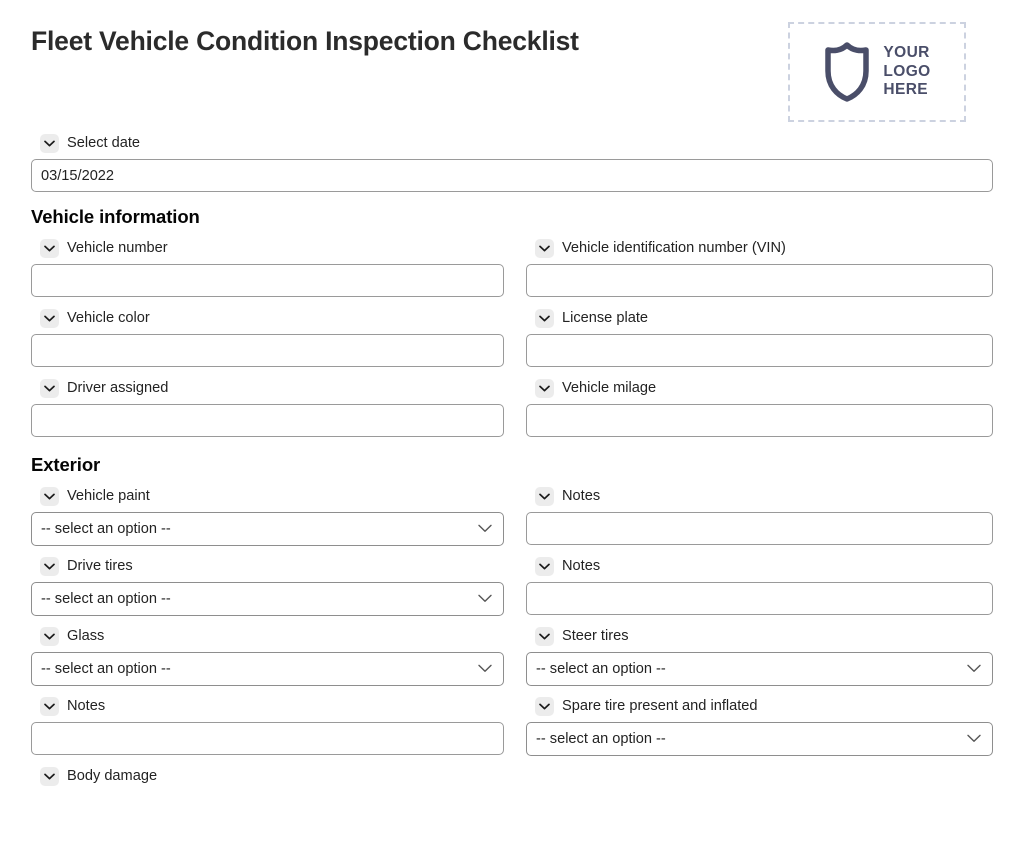  Describe the element at coordinates (267, 739) in the screenshot. I see `notes-glass-input` at that location.